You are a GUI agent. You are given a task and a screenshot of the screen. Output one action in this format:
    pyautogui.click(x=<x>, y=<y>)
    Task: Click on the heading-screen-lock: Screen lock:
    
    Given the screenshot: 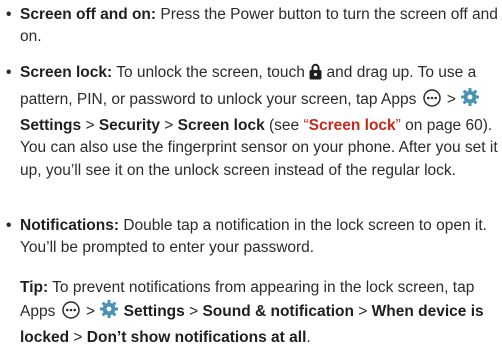 What is the action you would take?
    pyautogui.click(x=66, y=72)
    